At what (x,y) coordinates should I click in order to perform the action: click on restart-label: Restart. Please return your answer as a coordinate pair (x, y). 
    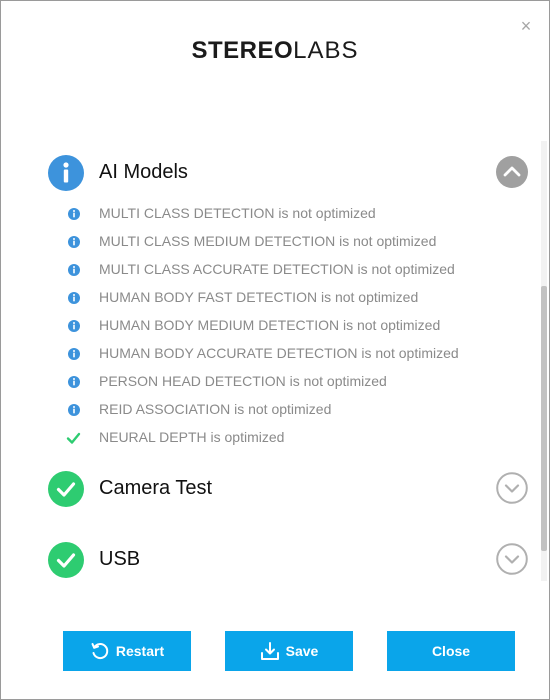
    Looking at the image, I should click on (140, 651).